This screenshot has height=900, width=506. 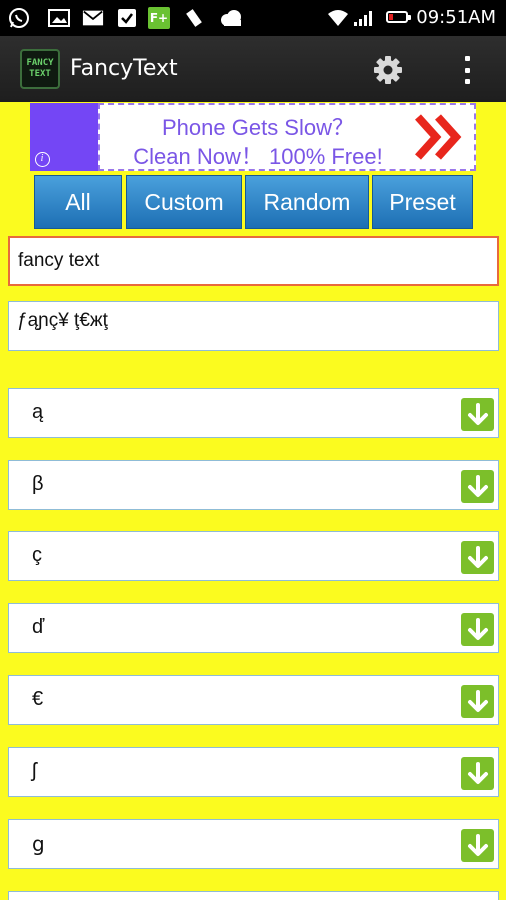 What do you see at coordinates (258, 156) in the screenshot?
I see `ad-subline: Clean Now！ 100% Free!` at bounding box center [258, 156].